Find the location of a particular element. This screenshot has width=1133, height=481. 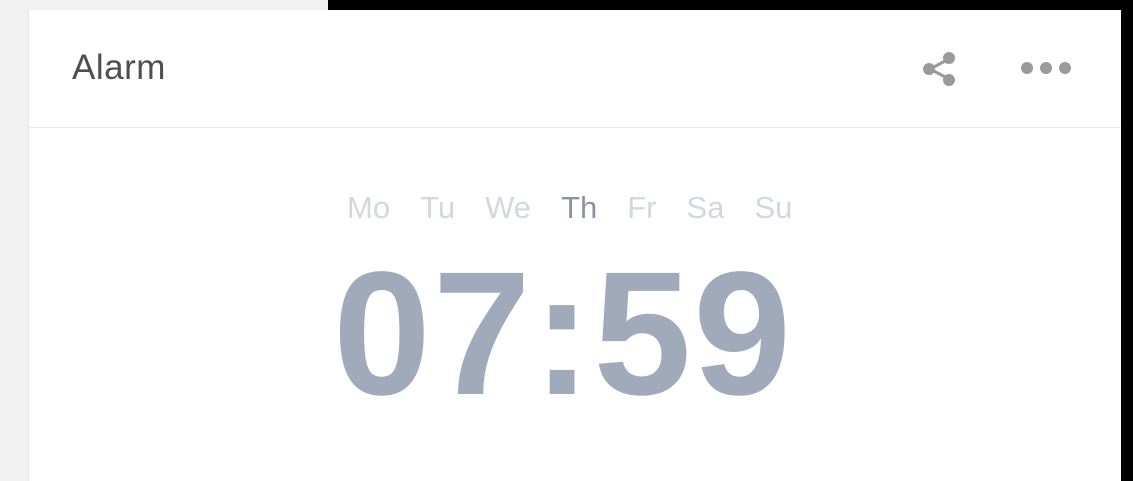

day-thursday: Th is located at coordinates (579, 208).